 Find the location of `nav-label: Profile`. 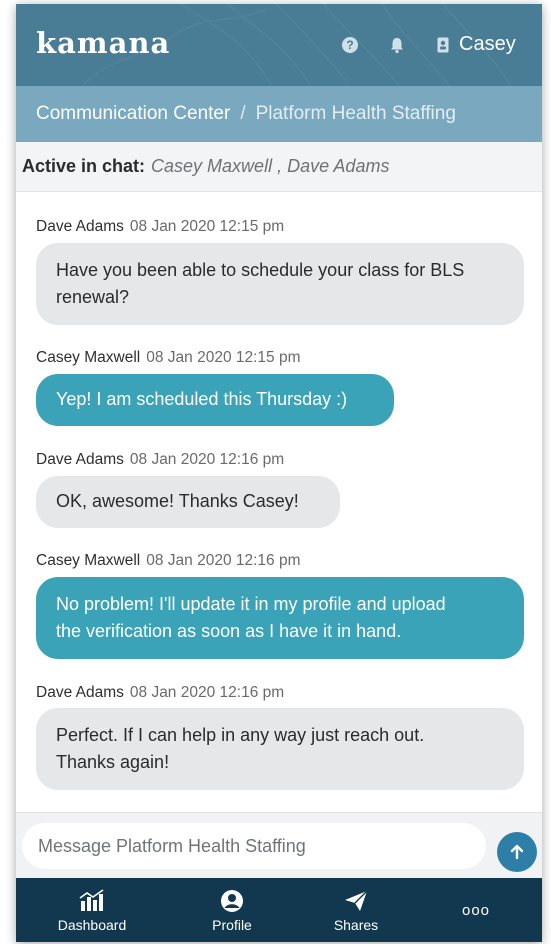

nav-label: Profile is located at coordinates (232, 925).